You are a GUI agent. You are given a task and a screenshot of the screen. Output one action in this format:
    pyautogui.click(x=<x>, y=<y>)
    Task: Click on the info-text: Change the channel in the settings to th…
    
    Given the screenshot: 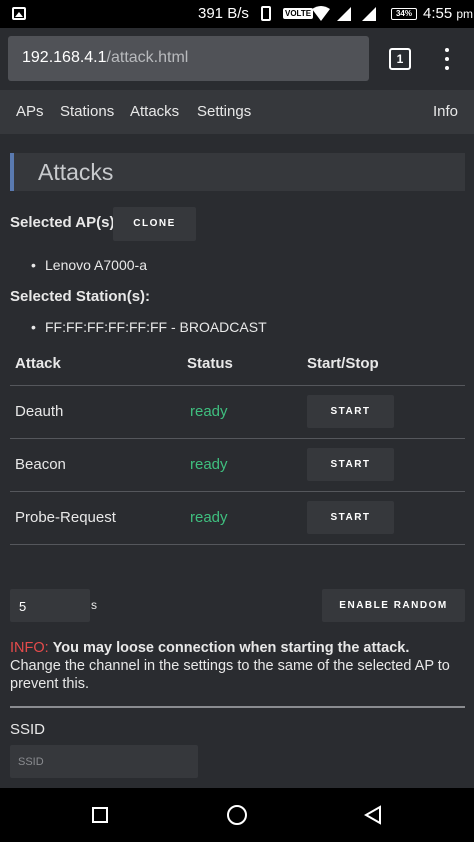 What is the action you would take?
    pyautogui.click(x=230, y=675)
    